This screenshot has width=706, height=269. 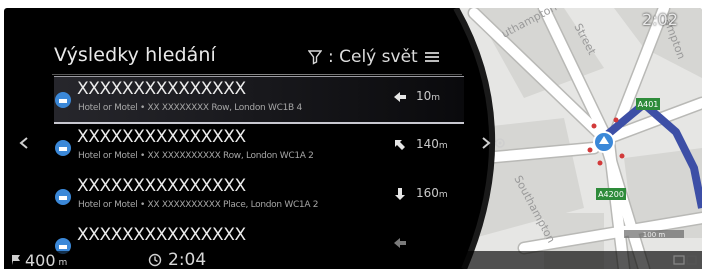 I want to click on header-divider, so click(x=257, y=74).